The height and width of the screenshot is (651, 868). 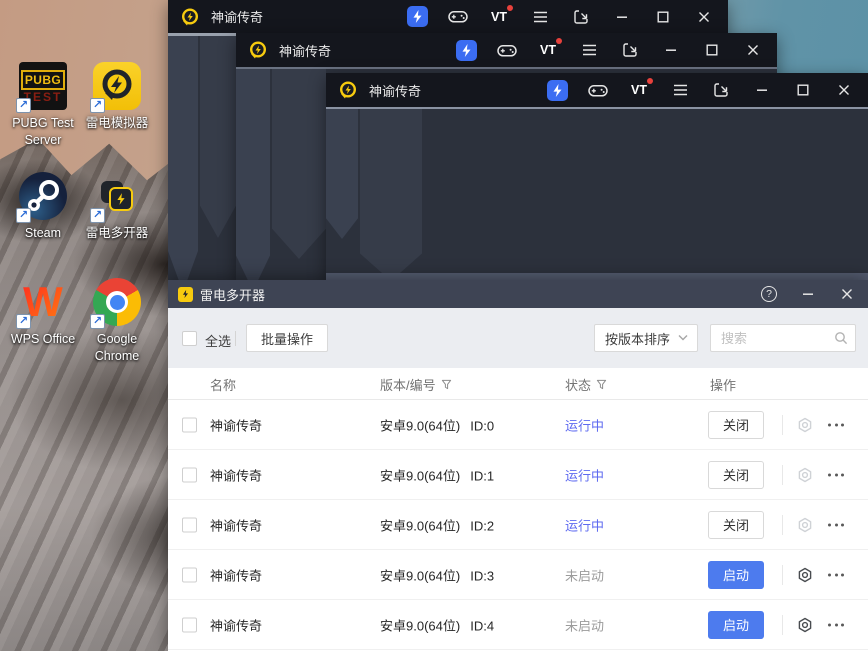 What do you see at coordinates (117, 97) in the screenshot?
I see `desktop-icon-ldplayer: ↗ 雷电模拟器` at bounding box center [117, 97].